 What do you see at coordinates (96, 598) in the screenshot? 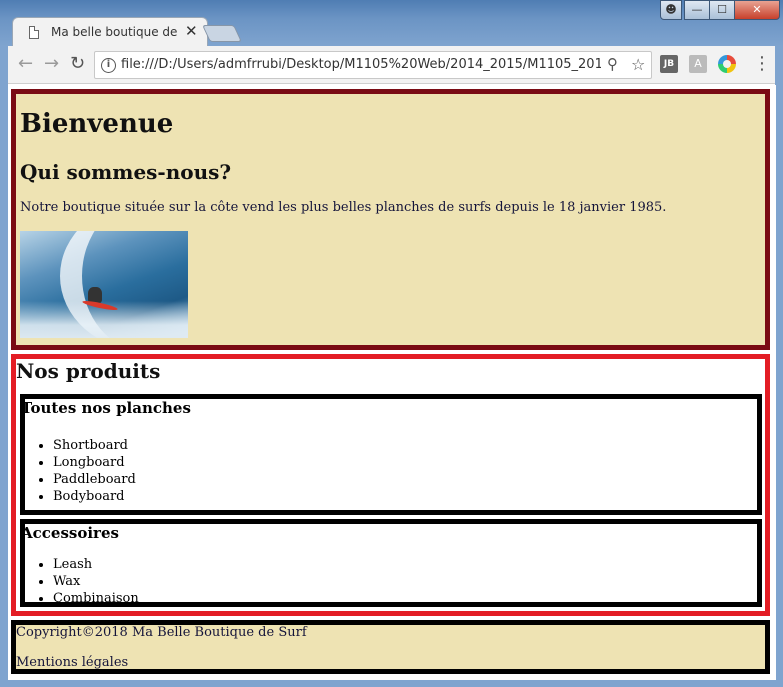
I see `list-item: Combinaison` at bounding box center [96, 598].